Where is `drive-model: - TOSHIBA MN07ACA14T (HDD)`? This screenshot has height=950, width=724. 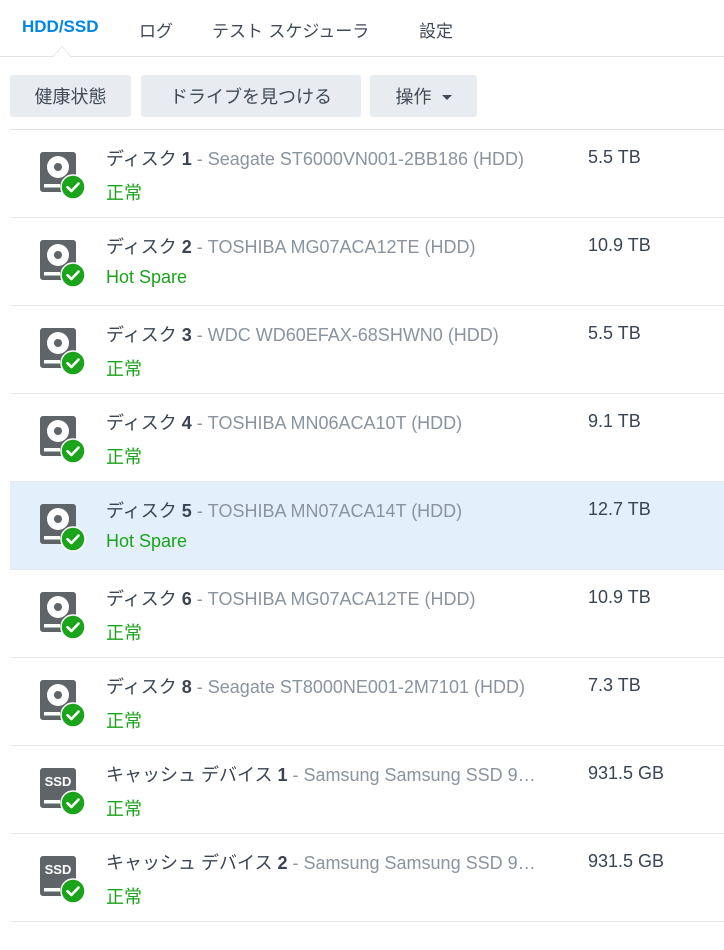
drive-model: - TOSHIBA MN07ACA14T (HDD) is located at coordinates (327, 511).